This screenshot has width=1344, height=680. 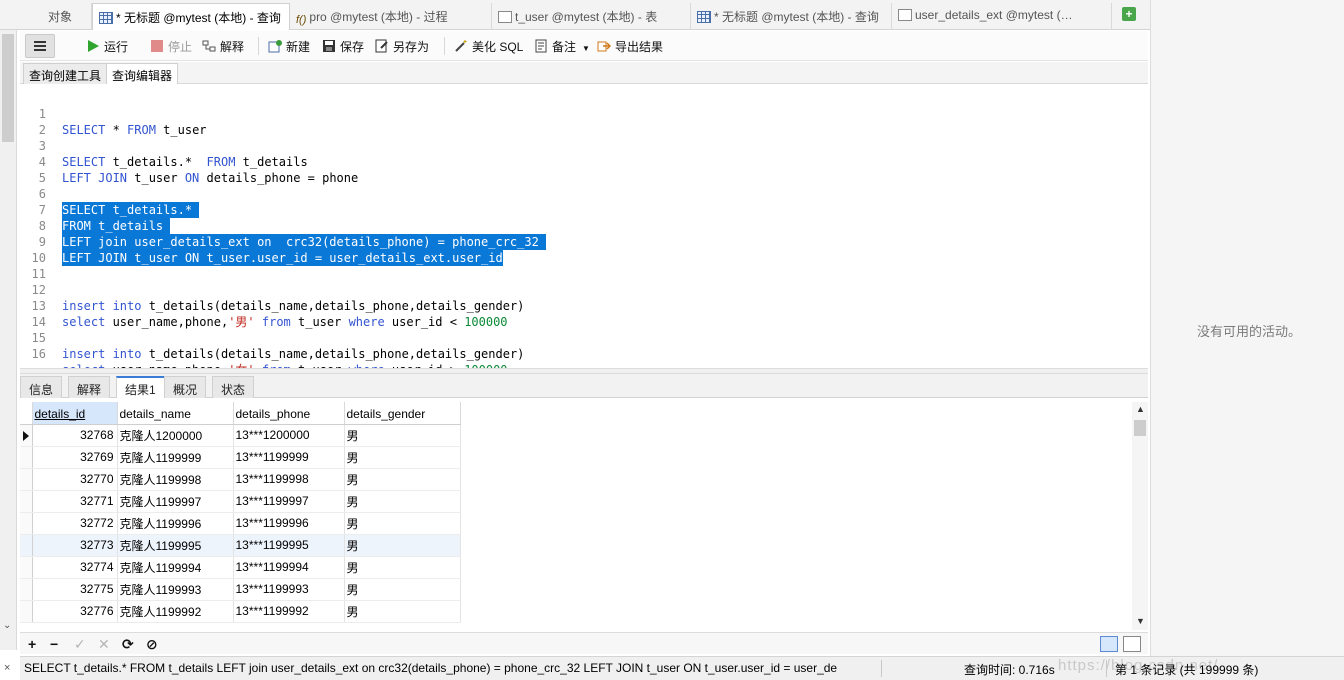 What do you see at coordinates (107, 46) in the screenshot?
I see `run-button: 运行` at bounding box center [107, 46].